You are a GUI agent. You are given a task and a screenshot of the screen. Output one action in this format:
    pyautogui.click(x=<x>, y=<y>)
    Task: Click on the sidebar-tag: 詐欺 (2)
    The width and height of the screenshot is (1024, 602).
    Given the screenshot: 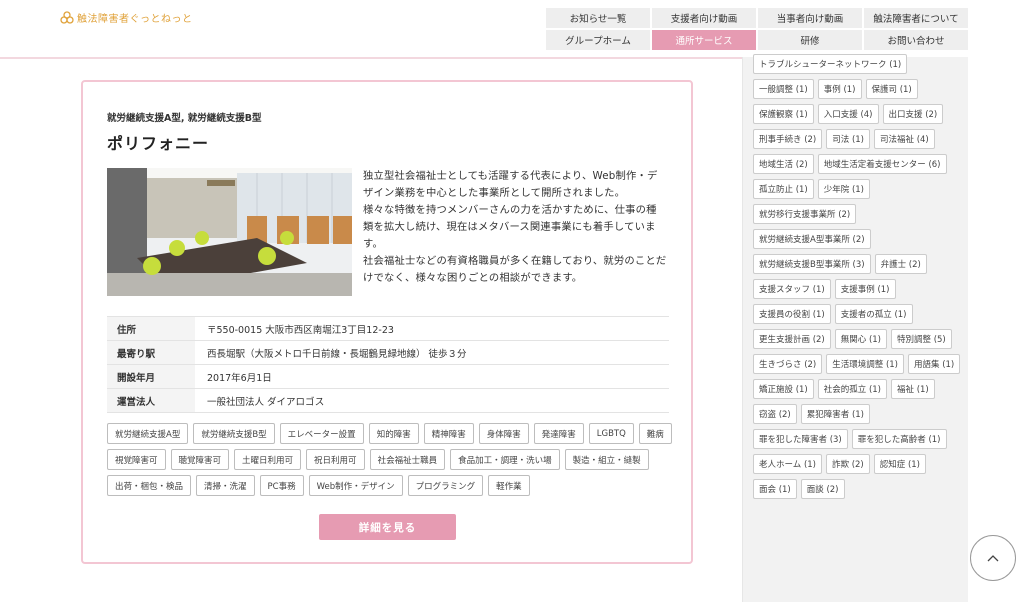 What is the action you would take?
    pyautogui.click(x=848, y=464)
    